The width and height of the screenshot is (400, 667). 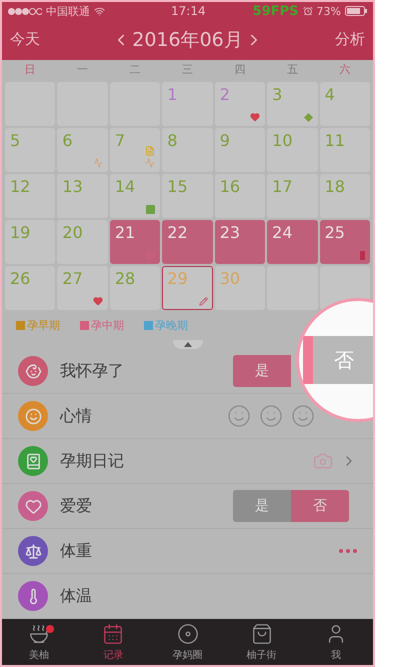 What do you see at coordinates (240, 150) in the screenshot?
I see `calendar-day: 9` at bounding box center [240, 150].